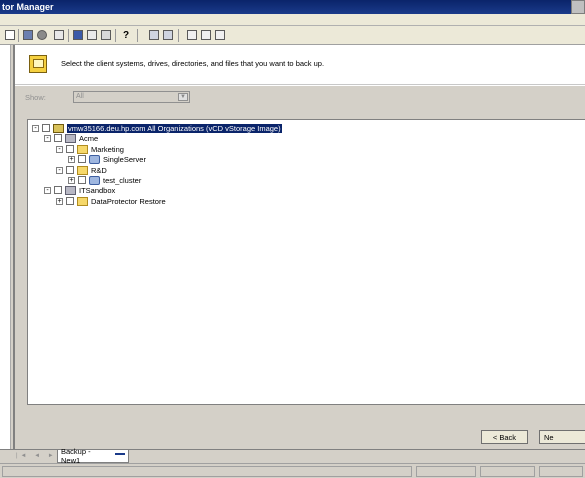 This screenshot has width=585, height=478. Describe the element at coordinates (80, 96) in the screenshot. I see `show-select-value: All` at that location.